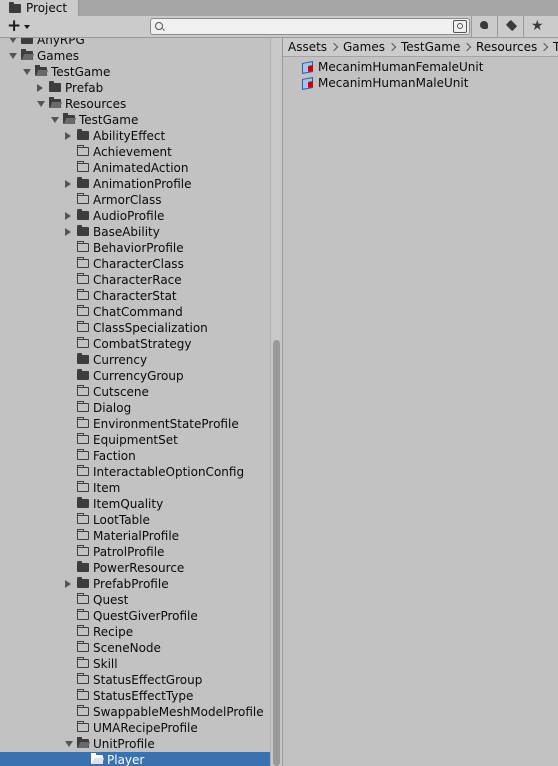 The width and height of the screenshot is (558, 766). What do you see at coordinates (460, 26) in the screenshot?
I see `search-scope-icon` at bounding box center [460, 26].